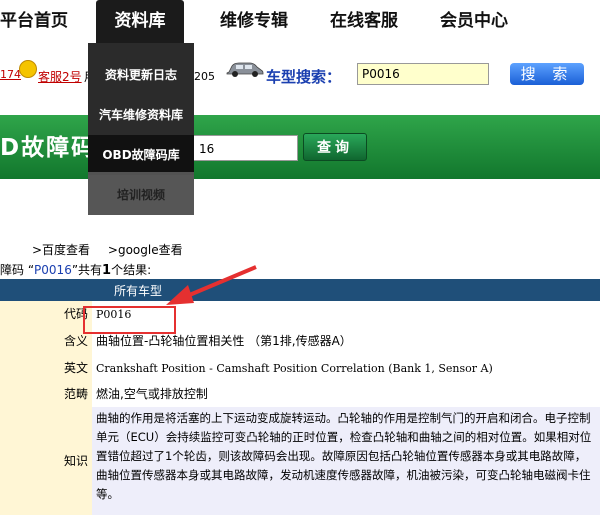 The height and width of the screenshot is (520, 600). Describe the element at coordinates (304, 77) in the screenshot. I see `car-search-label: 车型搜索：` at that location.